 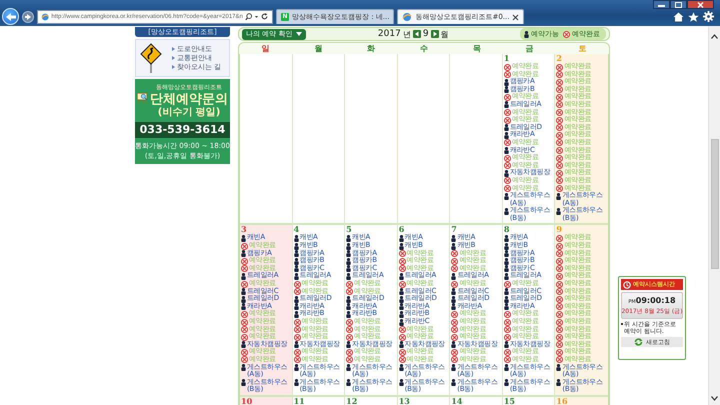 I want to click on clock-icon, so click(x=627, y=284).